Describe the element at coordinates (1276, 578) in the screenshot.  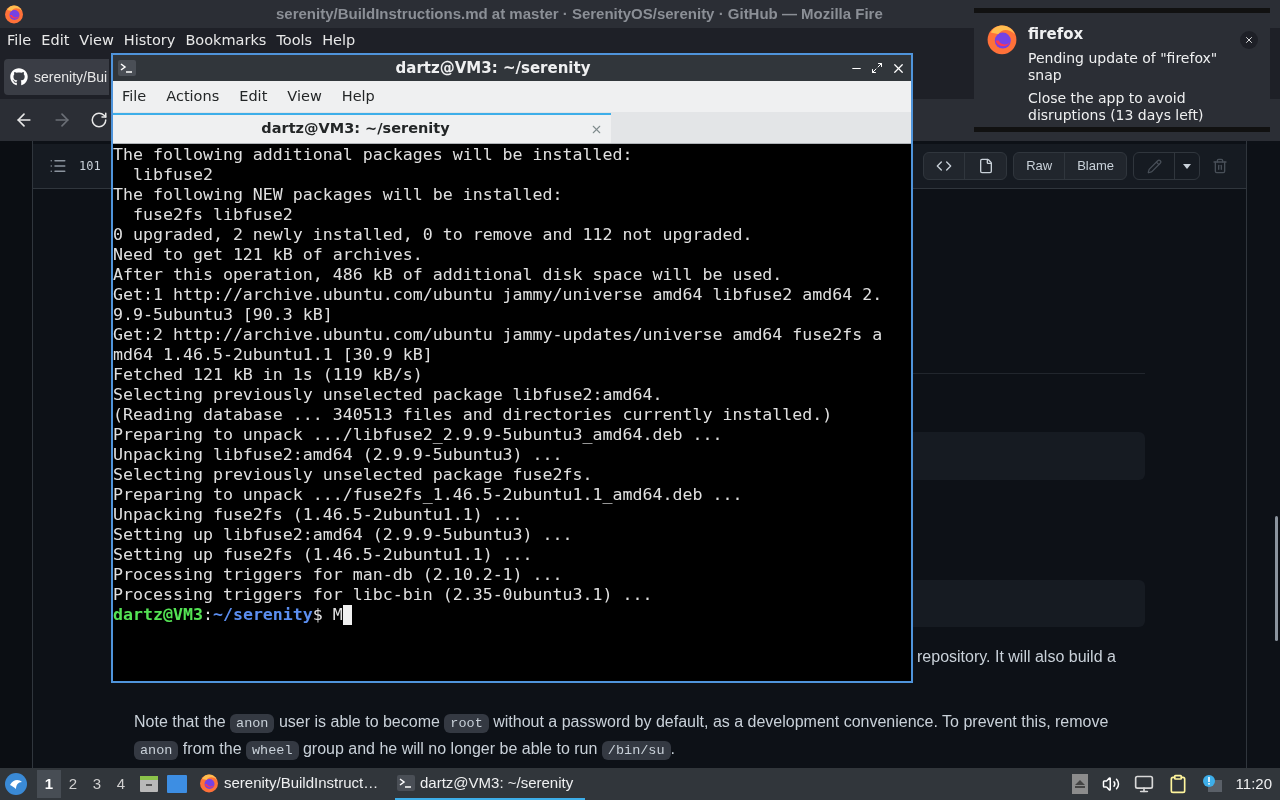
I see `scrollbar` at that location.